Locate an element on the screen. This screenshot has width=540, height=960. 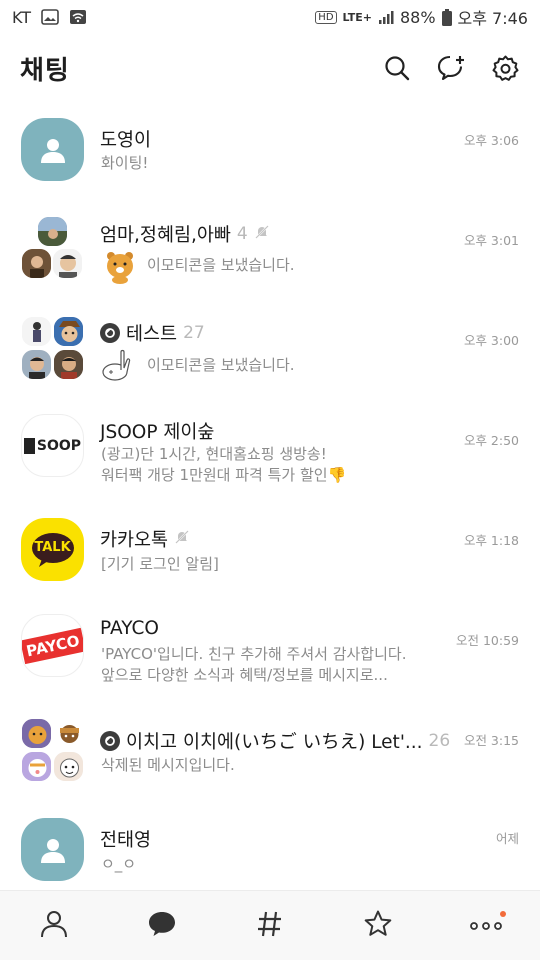
more-icon is located at coordinates (486, 925).